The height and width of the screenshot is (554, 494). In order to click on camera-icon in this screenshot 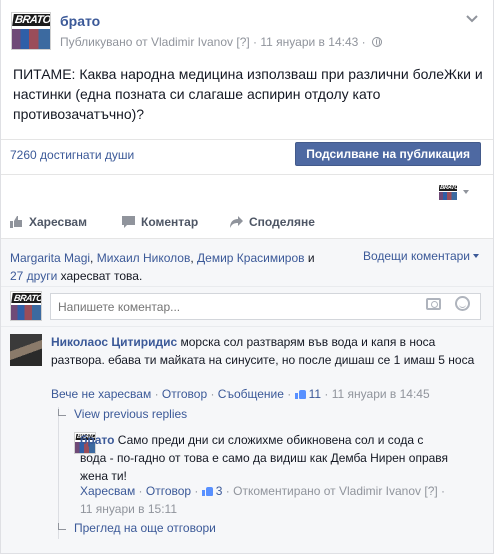, I will do `click(433, 304)`.